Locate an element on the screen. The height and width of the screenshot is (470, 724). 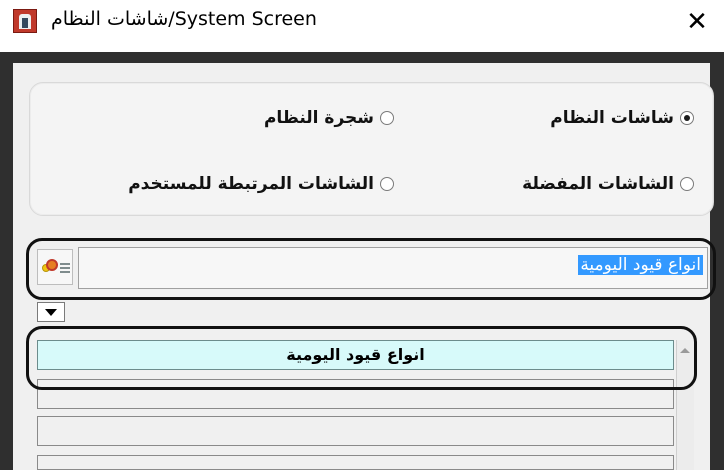
app-icon is located at coordinates (25, 21).